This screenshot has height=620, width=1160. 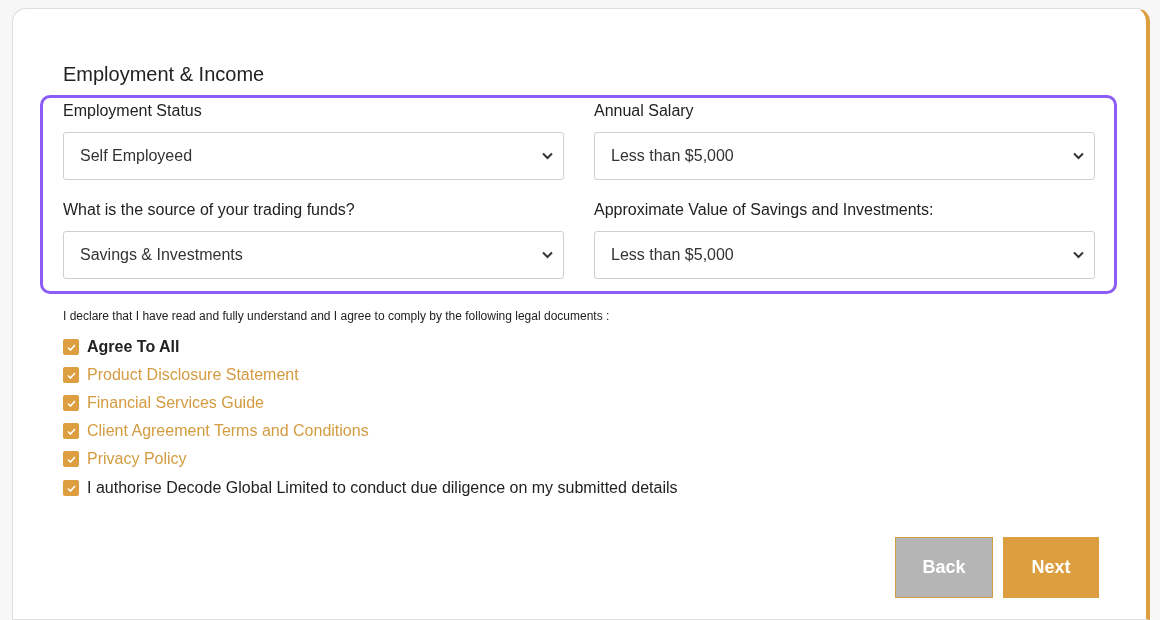 I want to click on field-label: Approximate Value of Savings and Investments:, so click(x=764, y=210).